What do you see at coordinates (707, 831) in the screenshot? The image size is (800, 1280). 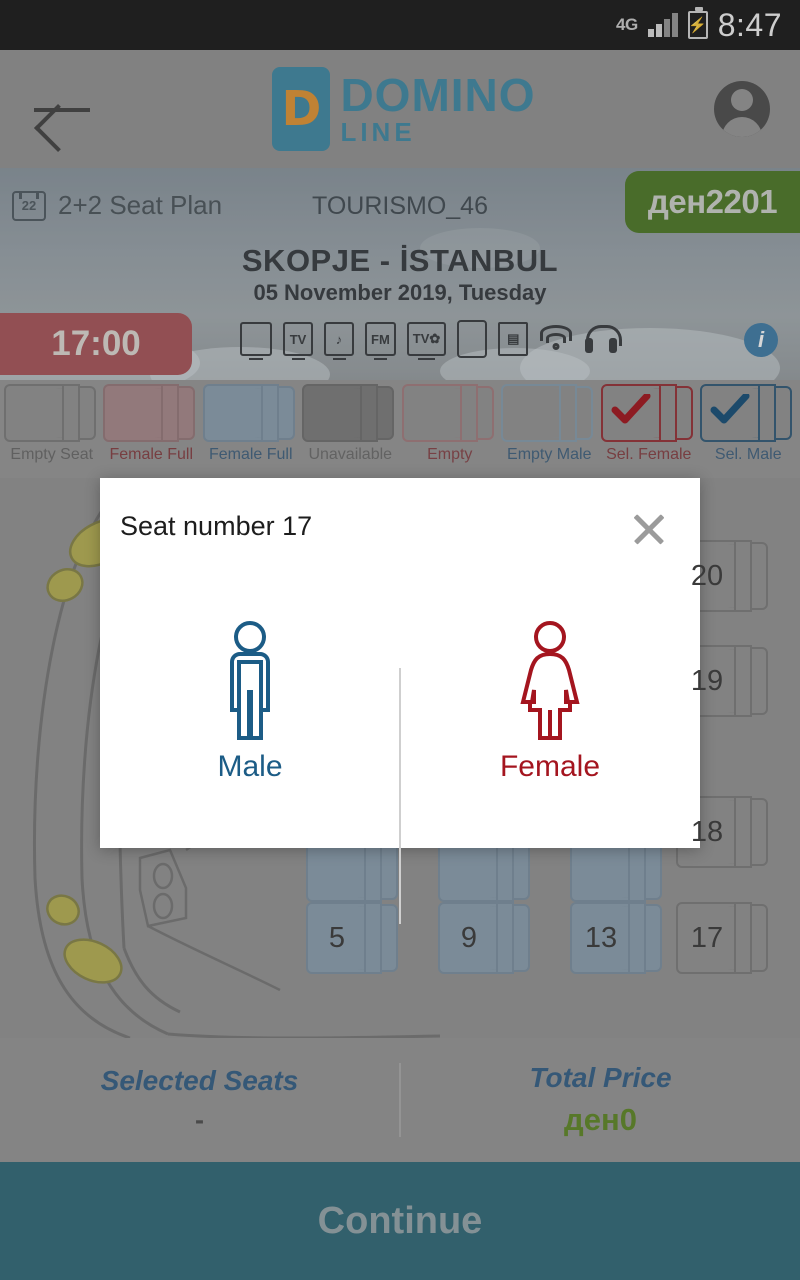 I see `seat-number-label: 18` at bounding box center [707, 831].